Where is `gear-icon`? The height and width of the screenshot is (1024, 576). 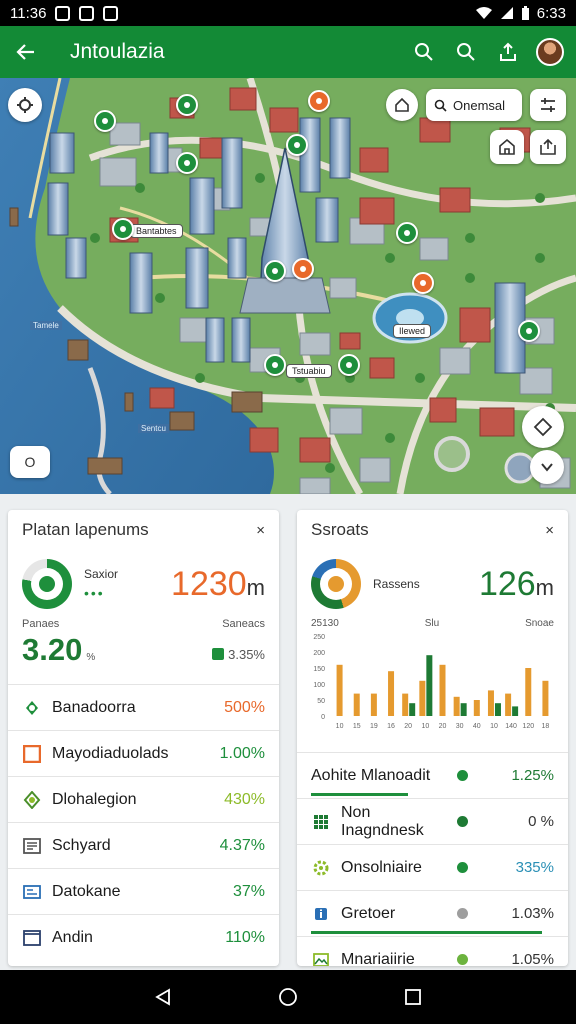 gear-icon is located at coordinates (321, 868).